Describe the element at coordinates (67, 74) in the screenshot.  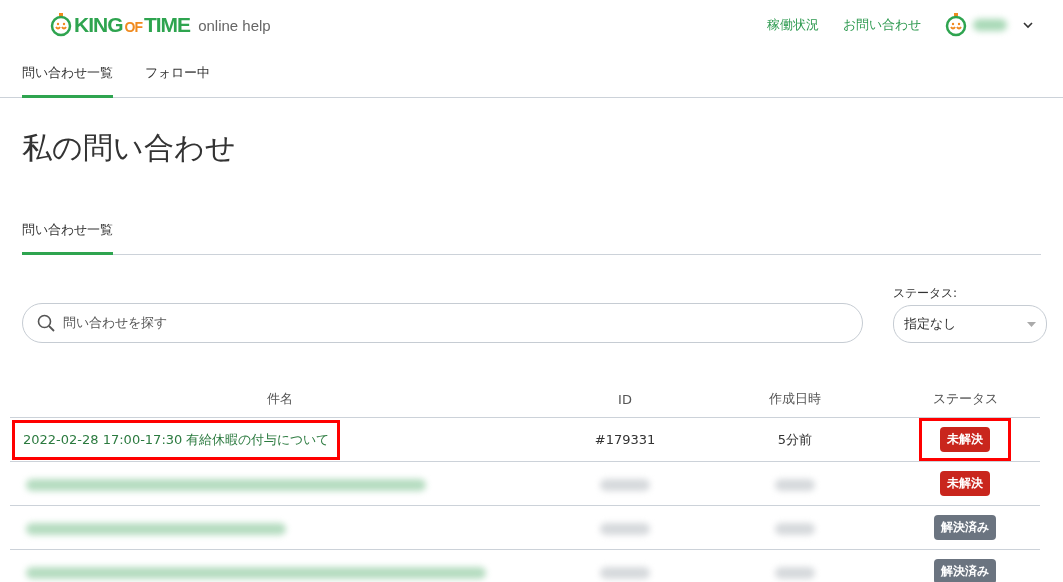
I see `nav-tab: 問い合わせ一覧` at that location.